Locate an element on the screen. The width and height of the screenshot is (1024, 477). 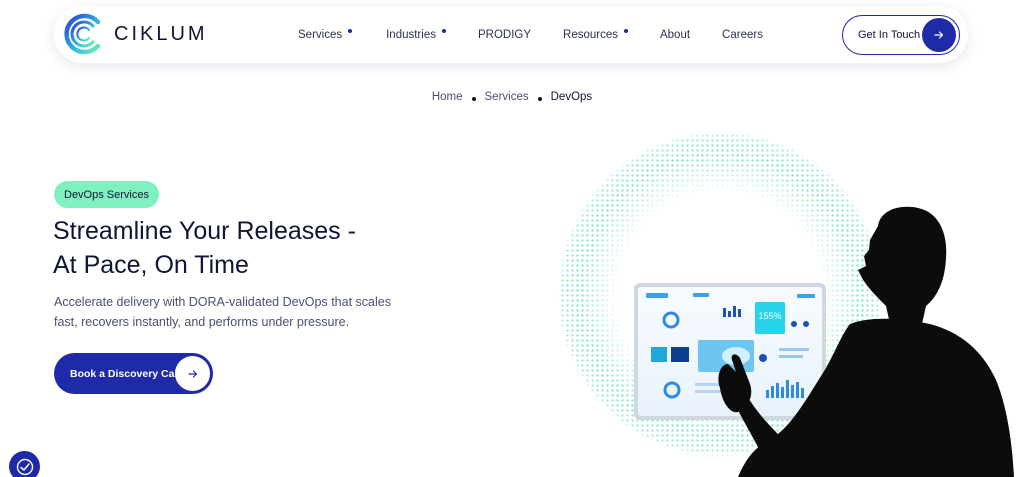
book-discovery-call-button: Book a Discovery Call is located at coordinates (133, 373).